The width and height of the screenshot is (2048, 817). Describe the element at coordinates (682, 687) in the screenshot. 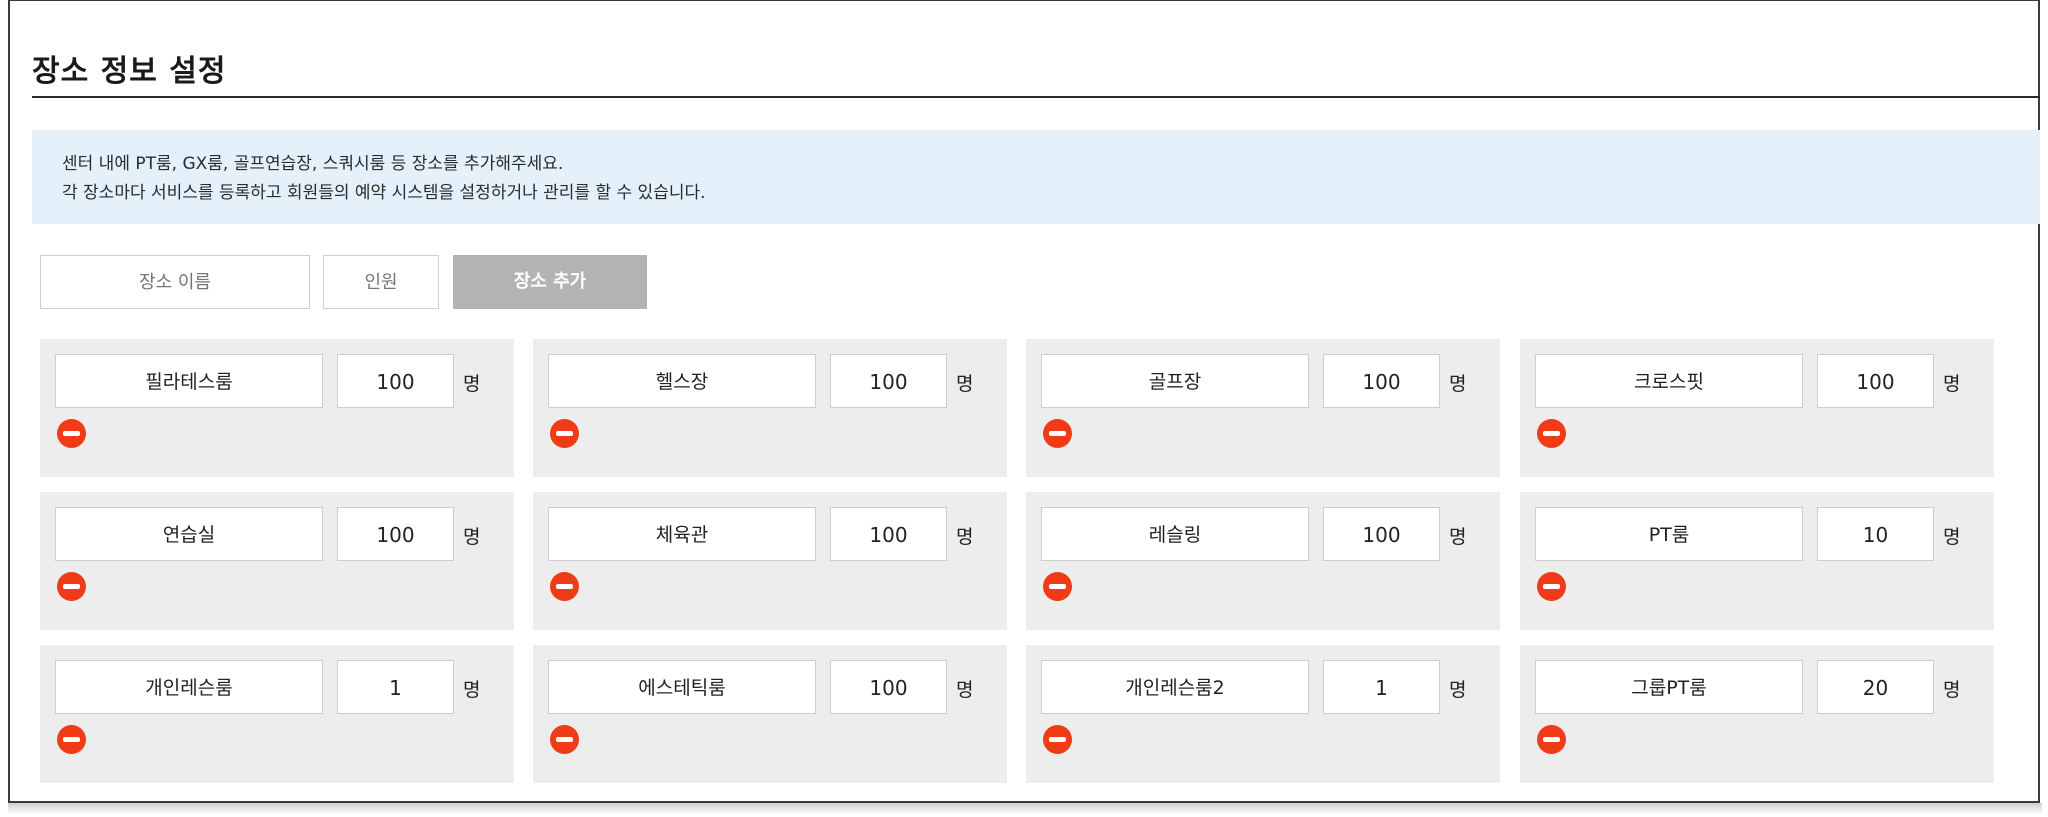

I see `place-name-field: 에스테틱룸` at that location.